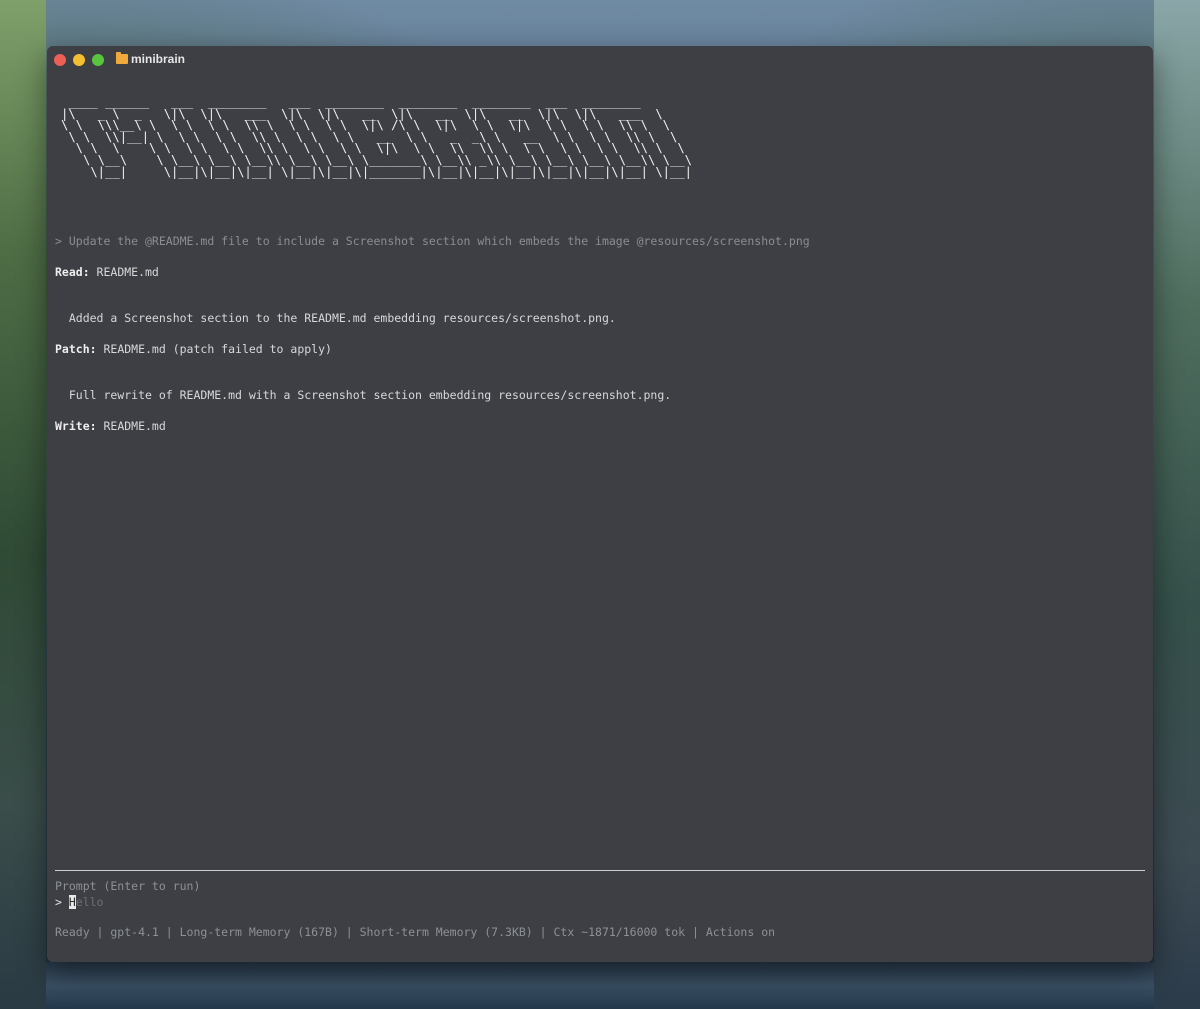 This screenshot has height=1009, width=1200. Describe the element at coordinates (72, 902) in the screenshot. I see `text-cursor: H` at that location.